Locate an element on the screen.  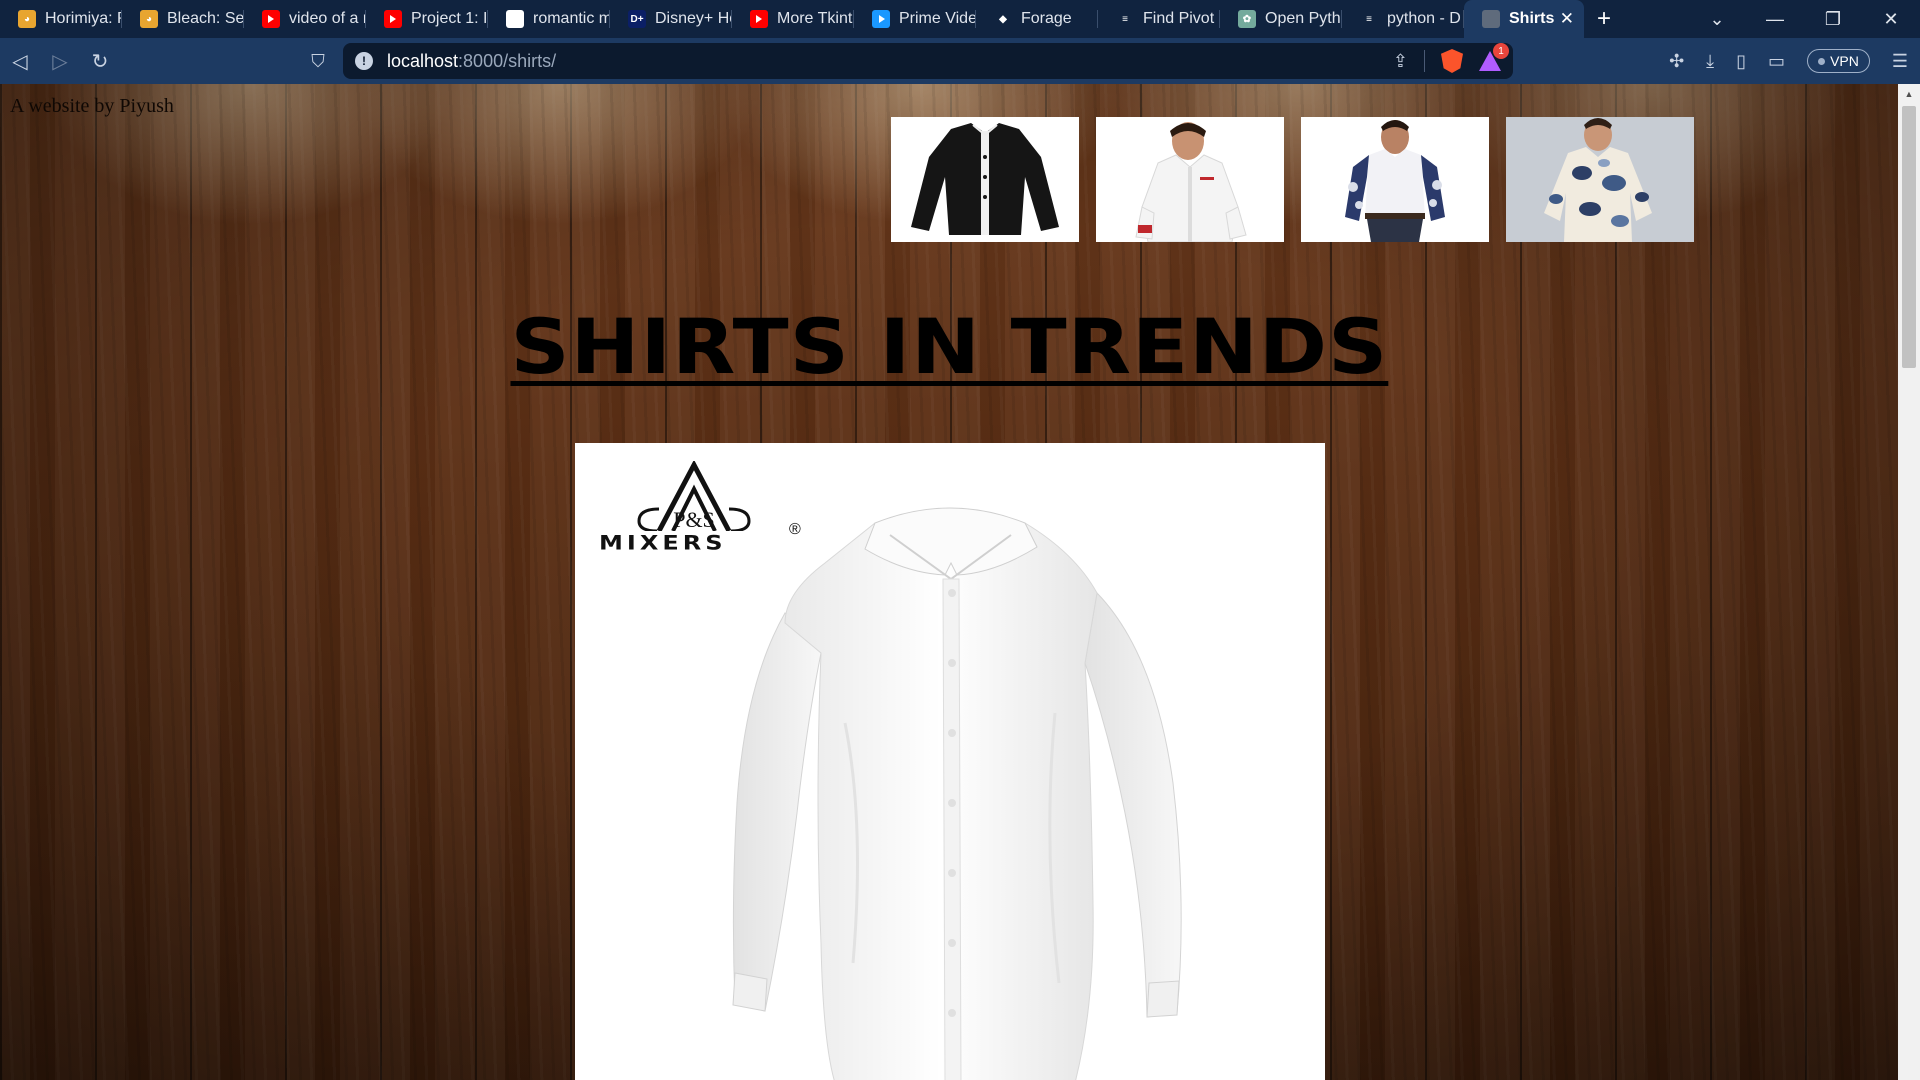
tab-label: Find Pivot I is located at coordinates (1181, 18).